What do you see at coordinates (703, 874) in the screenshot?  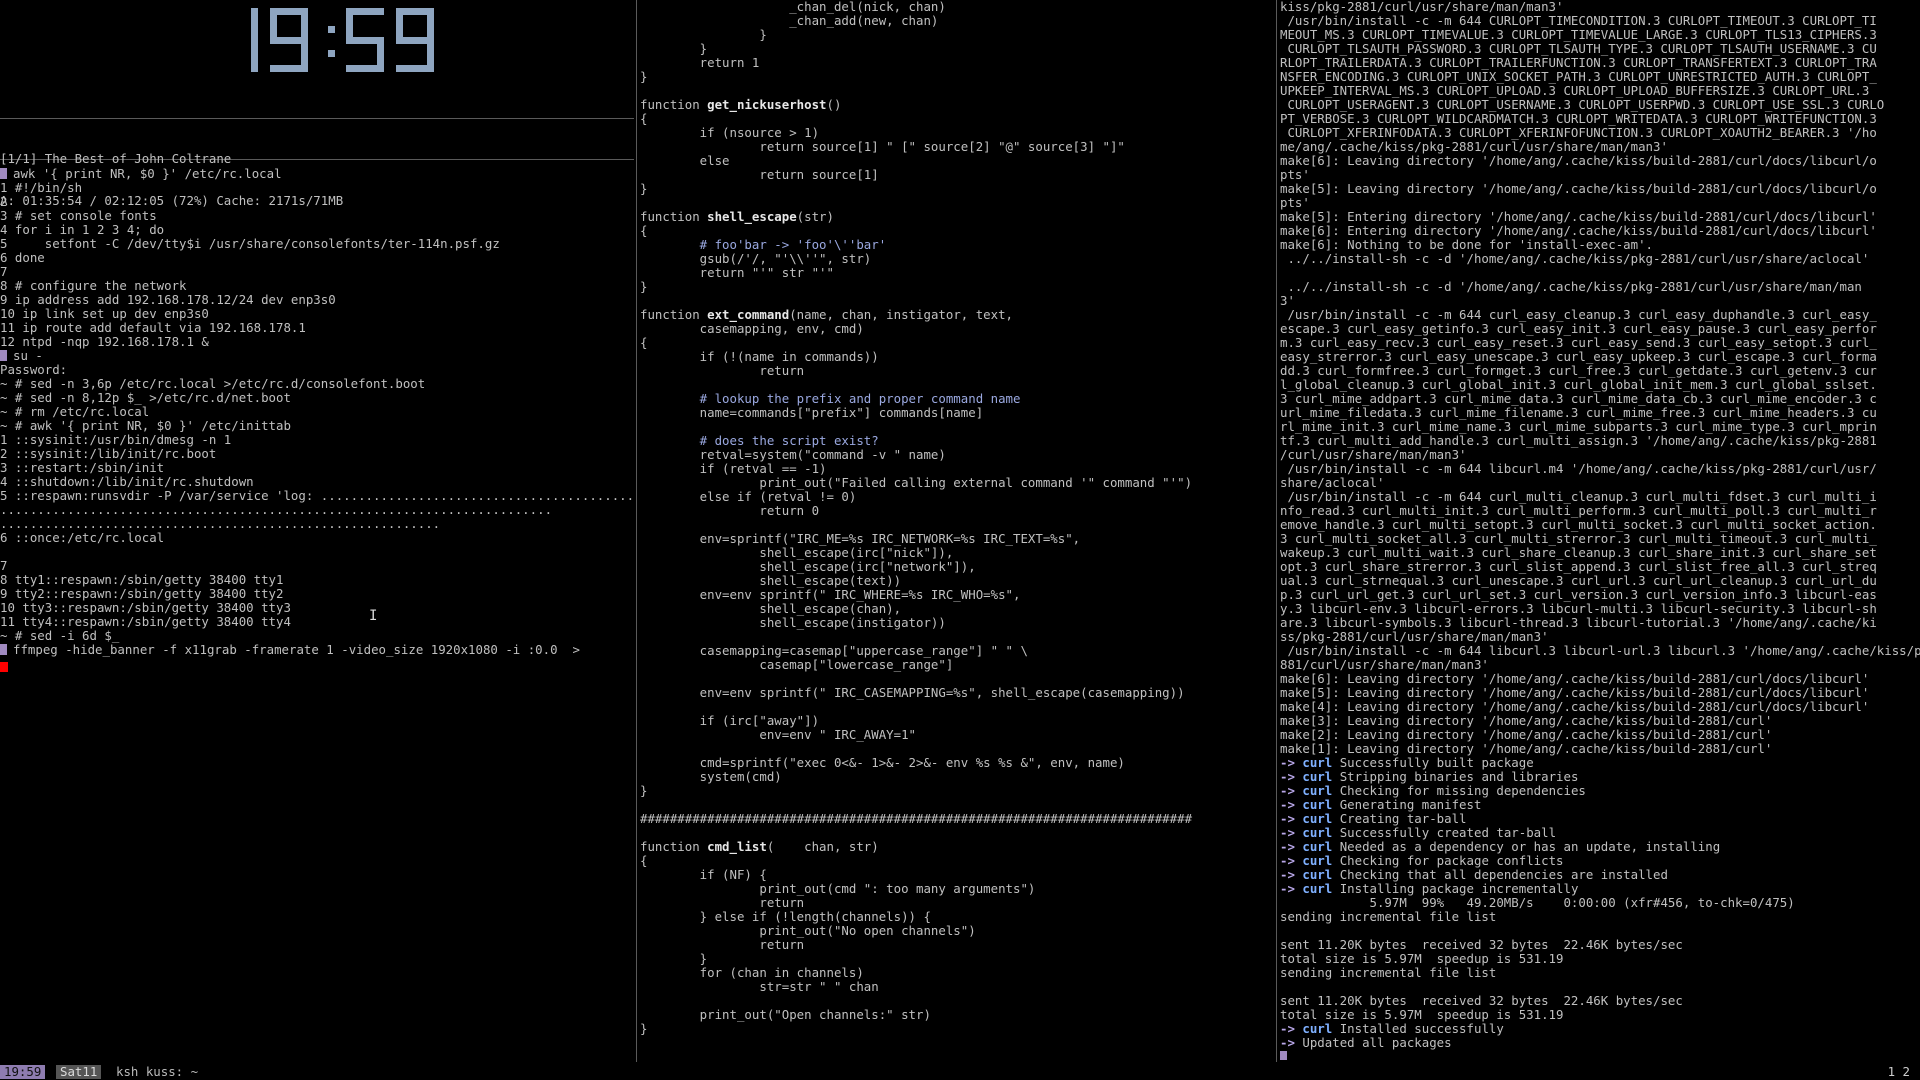 I see `code-line: if (NF) {` at bounding box center [703, 874].